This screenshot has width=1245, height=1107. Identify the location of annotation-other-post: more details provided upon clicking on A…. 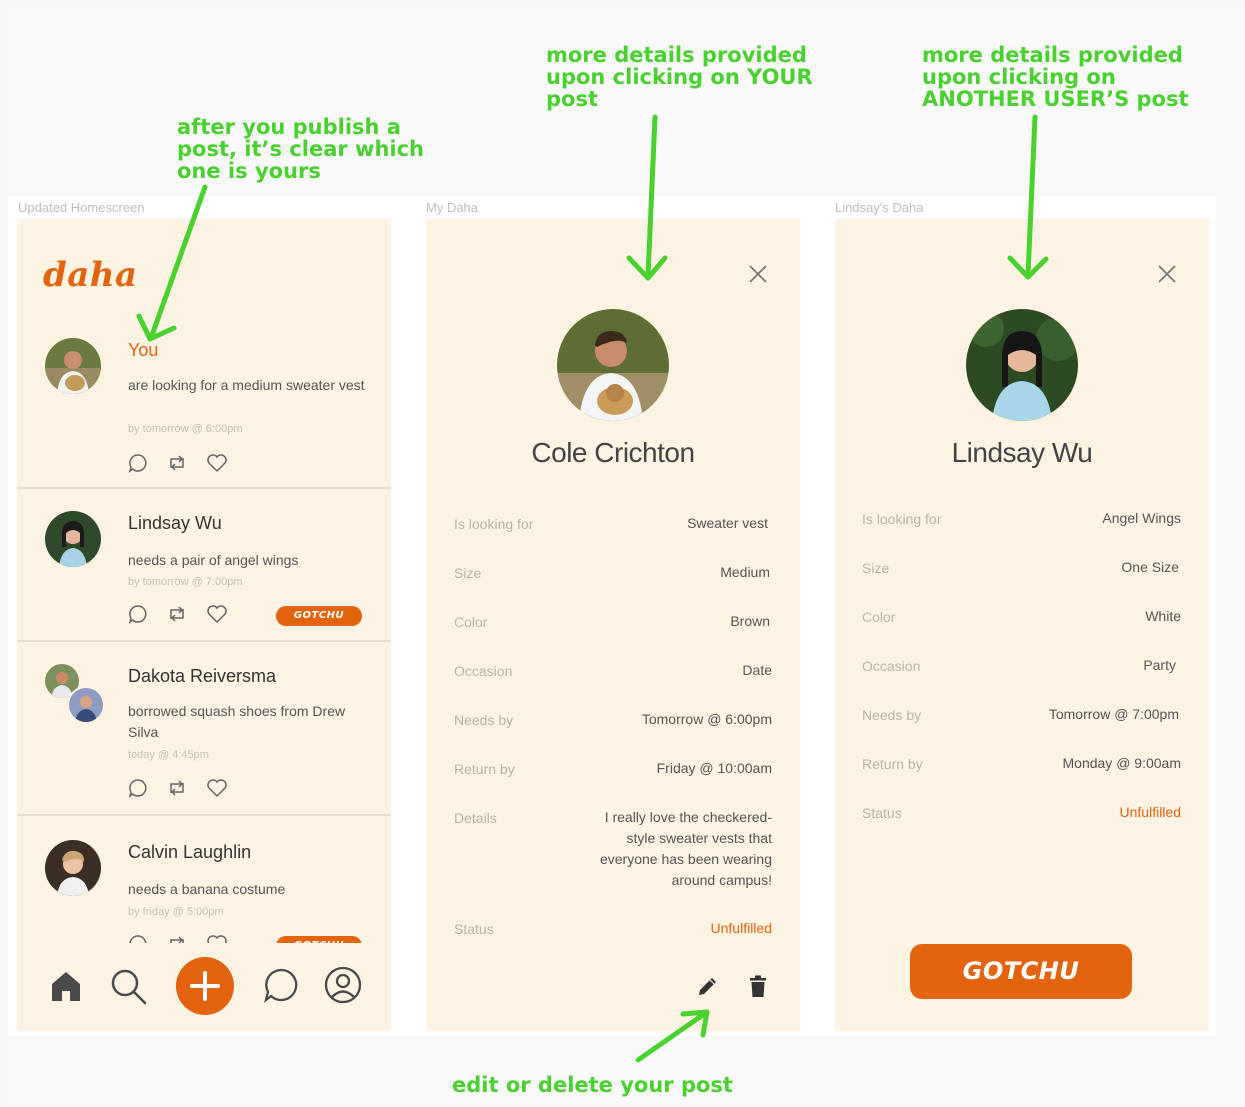
(1055, 77).